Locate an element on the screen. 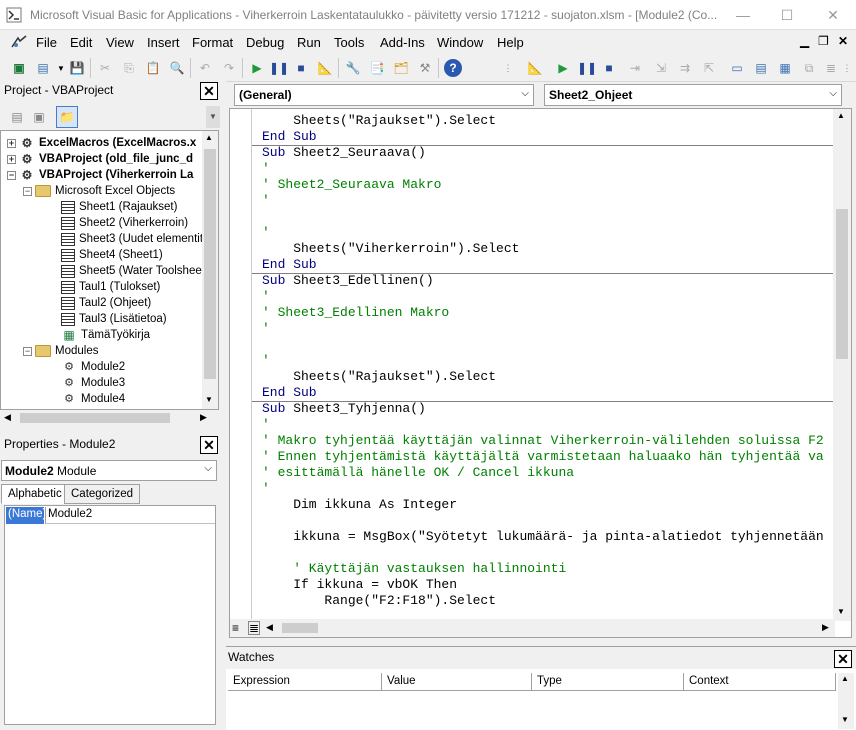  code-hscrollbar: ≡ ≣ ◀ ▶ is located at coordinates (532, 628).